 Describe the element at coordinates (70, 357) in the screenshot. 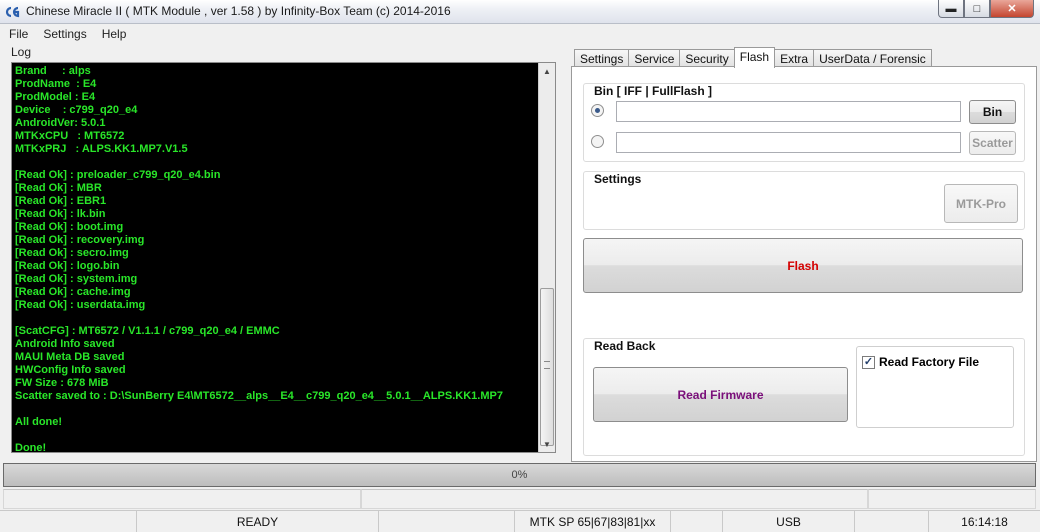

I see `log-line: MAUI Meta DB saved` at that location.